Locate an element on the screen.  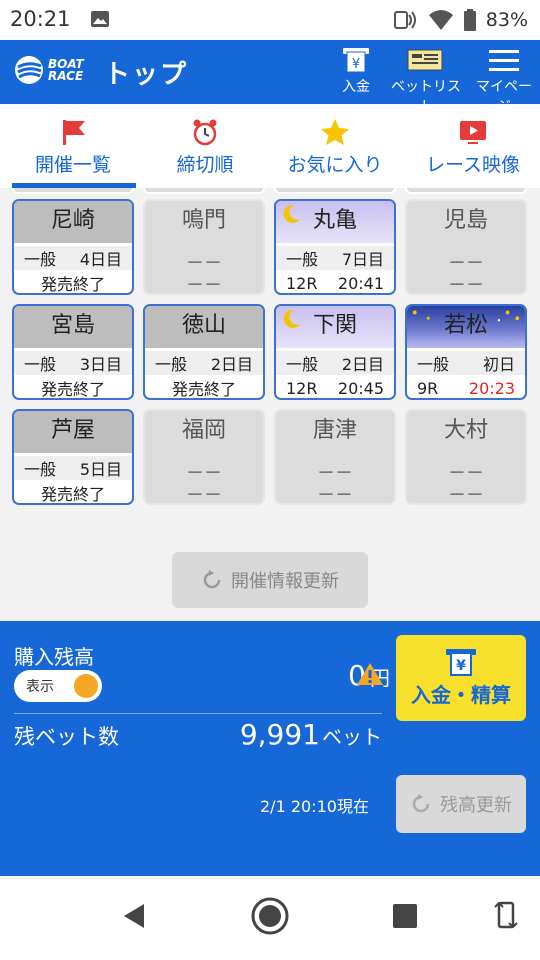
tab-bar: 開催一覧 締切順 お気に入り レース映像 is located at coordinates (270, 146).